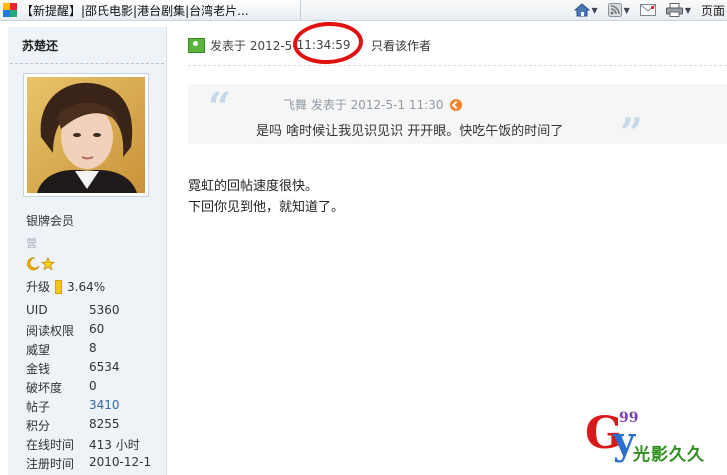 The height and width of the screenshot is (475, 727). What do you see at coordinates (457, 65) in the screenshot?
I see `post-divider` at bounding box center [457, 65].